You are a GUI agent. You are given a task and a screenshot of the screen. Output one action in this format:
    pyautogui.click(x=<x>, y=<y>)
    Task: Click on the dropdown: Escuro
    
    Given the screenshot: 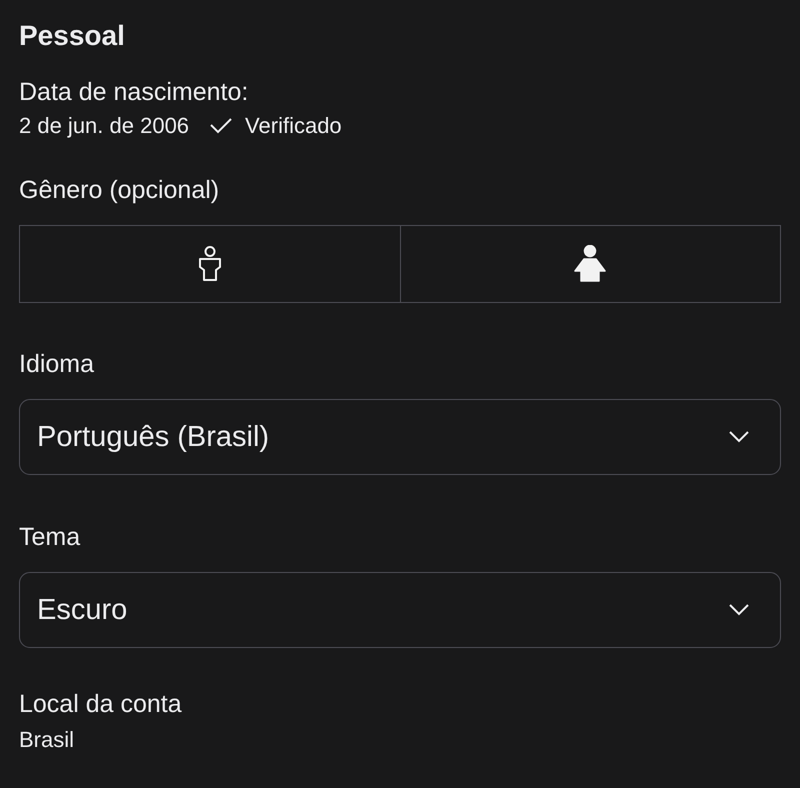 What is the action you would take?
    pyautogui.click(x=400, y=610)
    